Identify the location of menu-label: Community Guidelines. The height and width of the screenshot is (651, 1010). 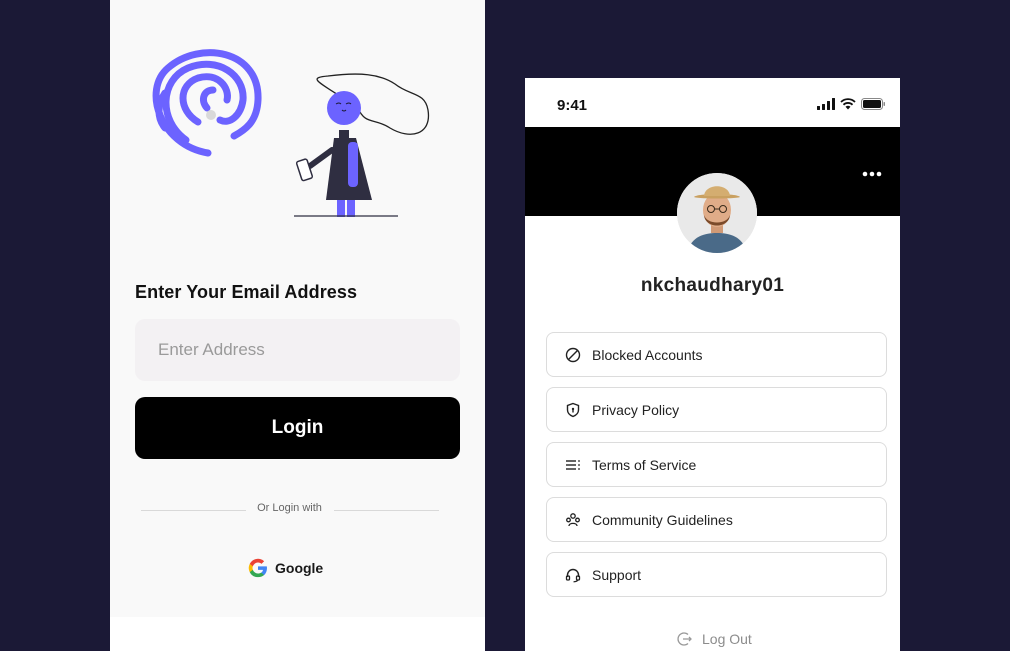
(662, 519).